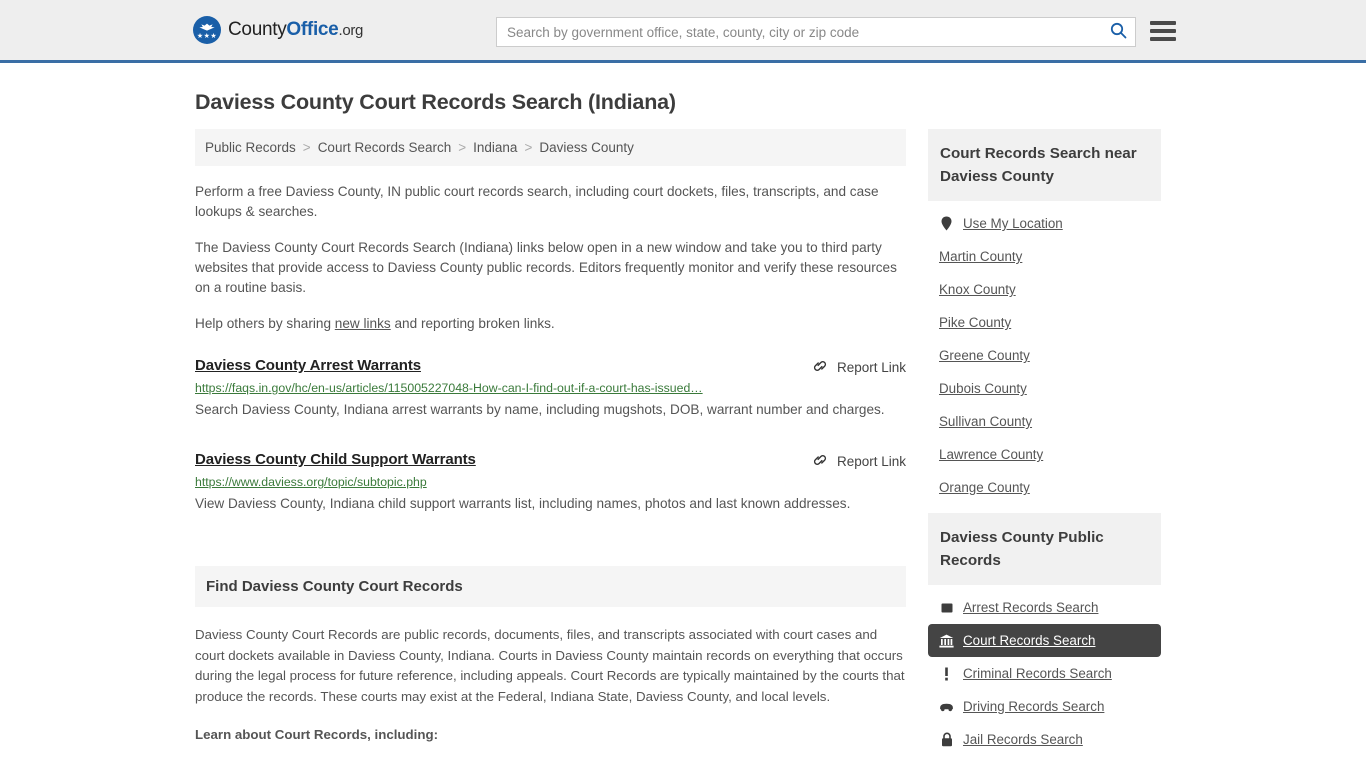  I want to click on sidebar-item-pike-county: Pike County, so click(1044, 322).